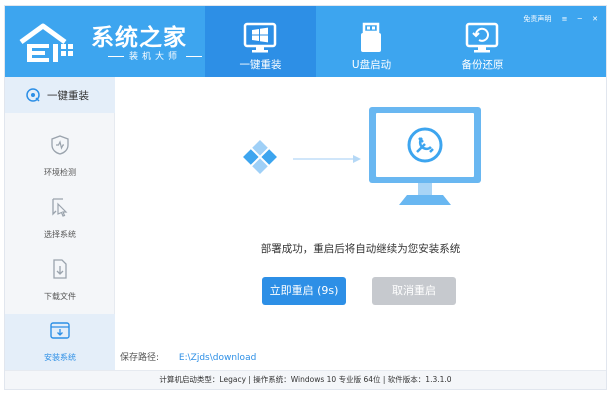 The height and width of the screenshot is (398, 611). Describe the element at coordinates (414, 291) in the screenshot. I see `cancel-restart-button: 取消重启` at that location.